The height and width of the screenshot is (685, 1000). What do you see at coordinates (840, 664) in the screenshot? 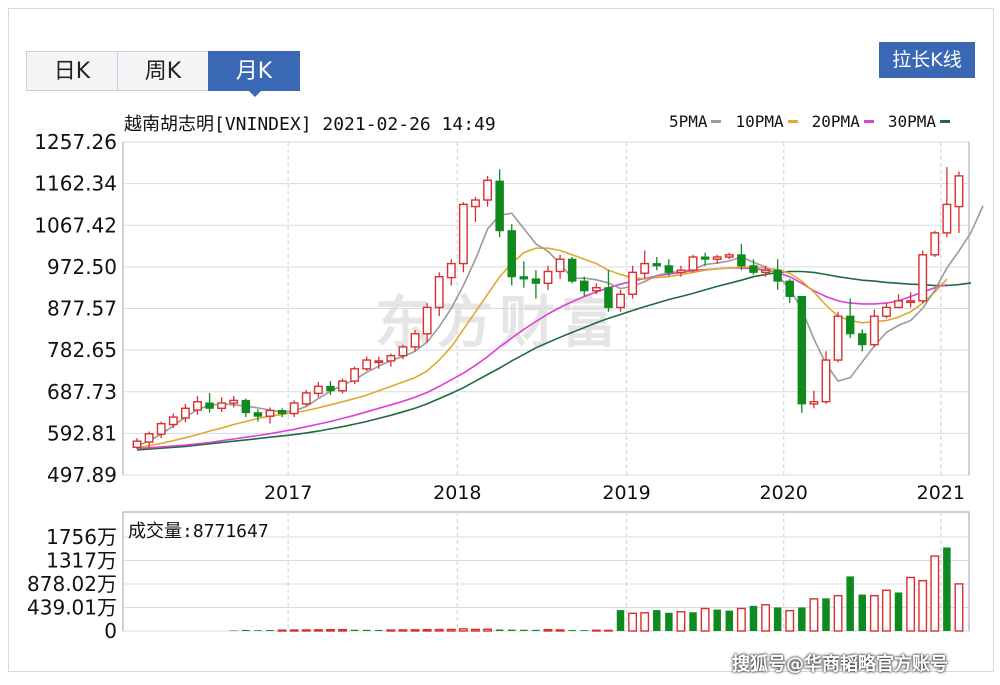
I see `footer-watermark: 搜狐号@华商韬略官方账号` at bounding box center [840, 664].